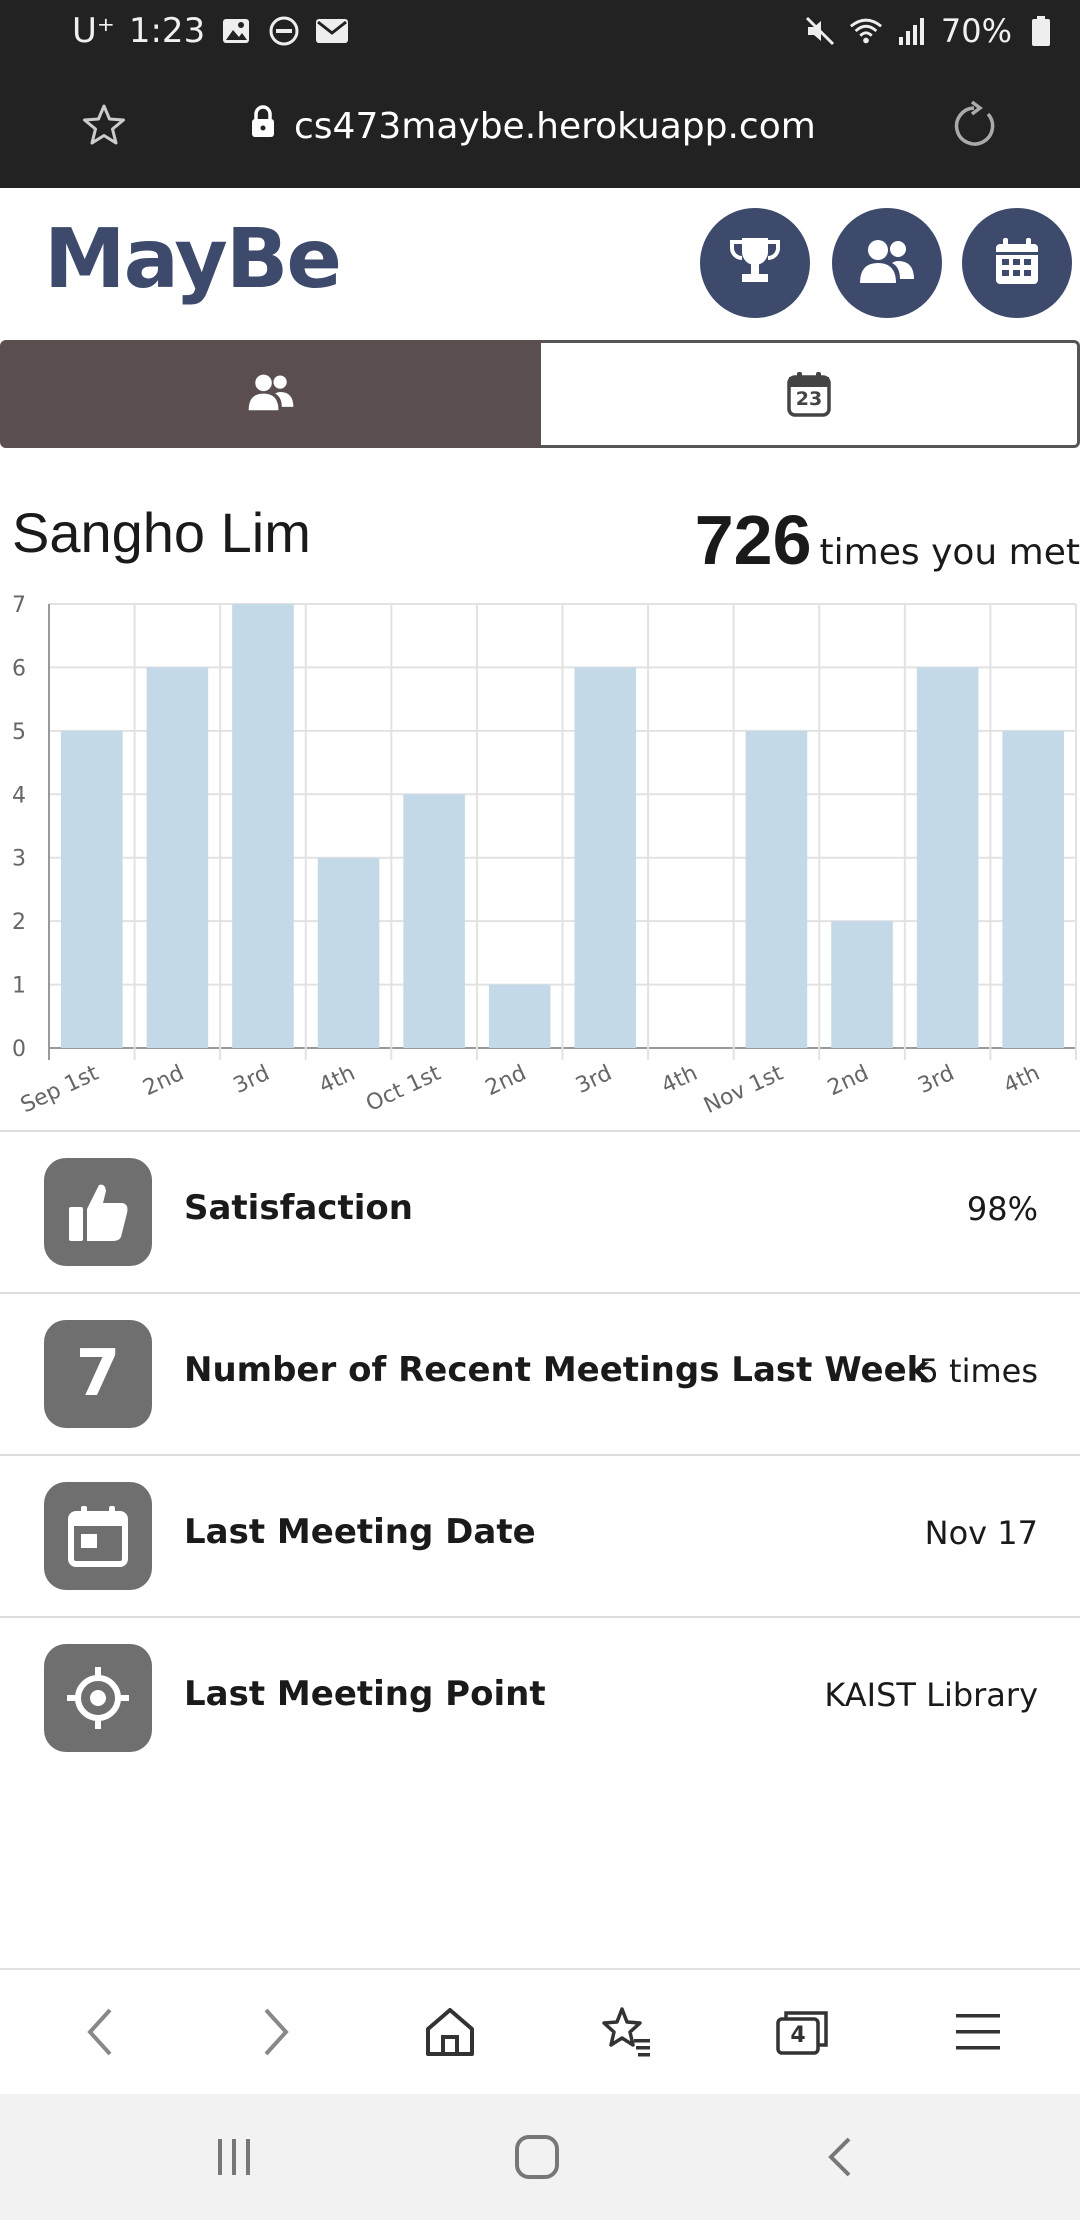 This screenshot has height=2220, width=1080. What do you see at coordinates (167, 31) in the screenshot?
I see `time-label: 1:23` at bounding box center [167, 31].